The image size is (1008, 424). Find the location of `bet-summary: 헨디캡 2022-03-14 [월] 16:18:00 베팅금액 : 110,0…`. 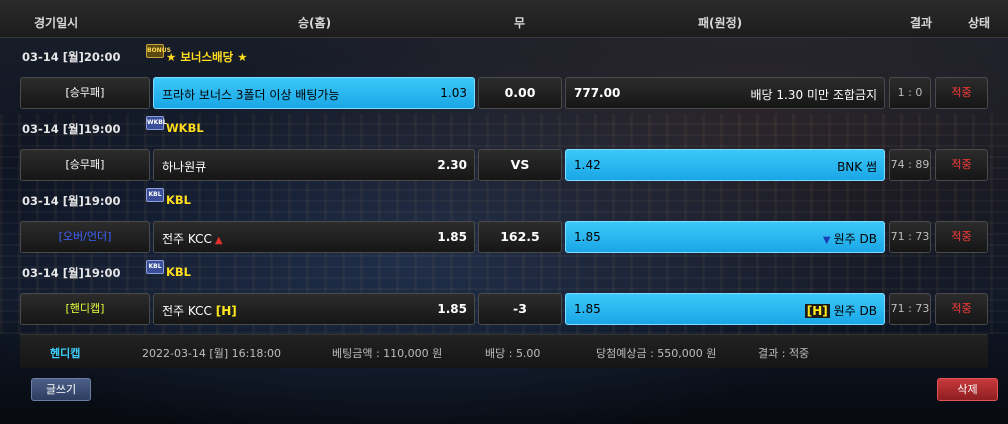

bet-summary: 헨디캡 2022-03-14 [월] 16:18:00 베팅금액 : 110,0… is located at coordinates (504, 351).